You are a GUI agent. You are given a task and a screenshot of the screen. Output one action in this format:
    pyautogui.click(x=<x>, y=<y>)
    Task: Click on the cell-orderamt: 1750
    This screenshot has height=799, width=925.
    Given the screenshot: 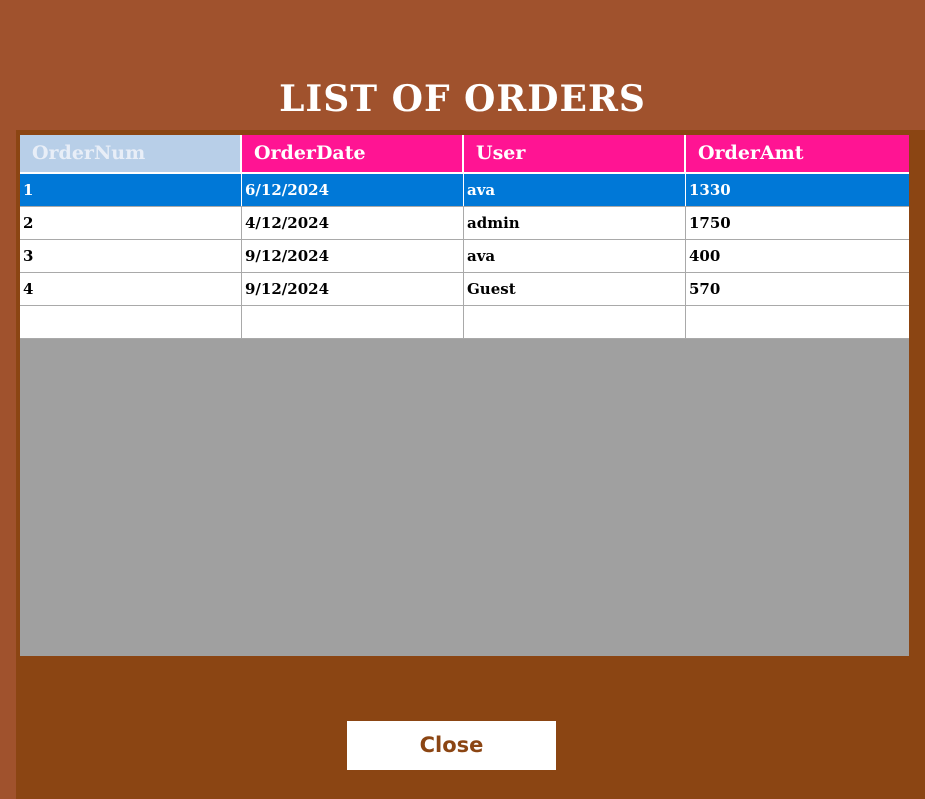 What is the action you would take?
    pyautogui.click(x=797, y=223)
    